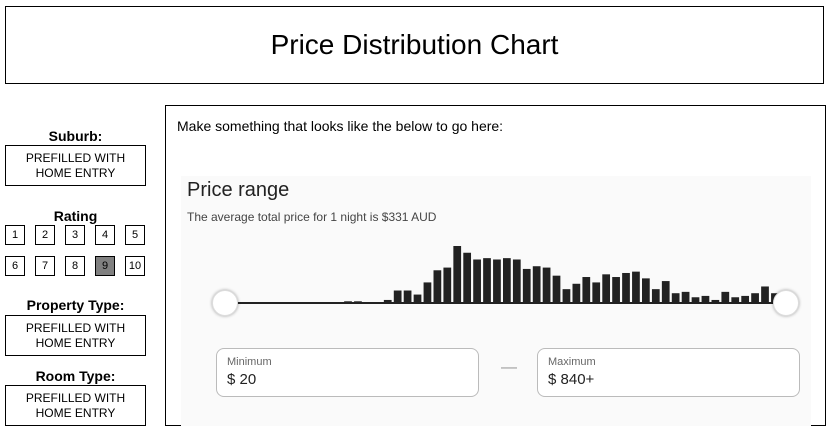 This screenshot has width=831, height=432. What do you see at coordinates (45, 266) in the screenshot?
I see `rating-option-7: 7` at bounding box center [45, 266].